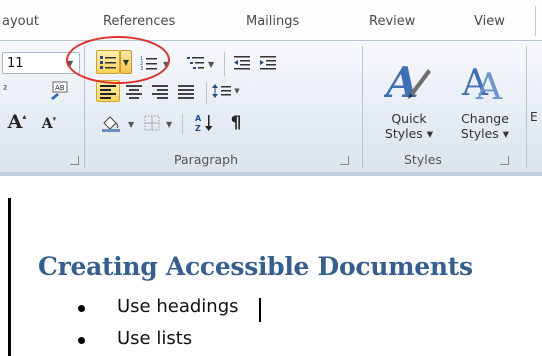 The image size is (542, 356). What do you see at coordinates (24, 116) in the screenshot?
I see `caret-up-icon: ▴` at bounding box center [24, 116].